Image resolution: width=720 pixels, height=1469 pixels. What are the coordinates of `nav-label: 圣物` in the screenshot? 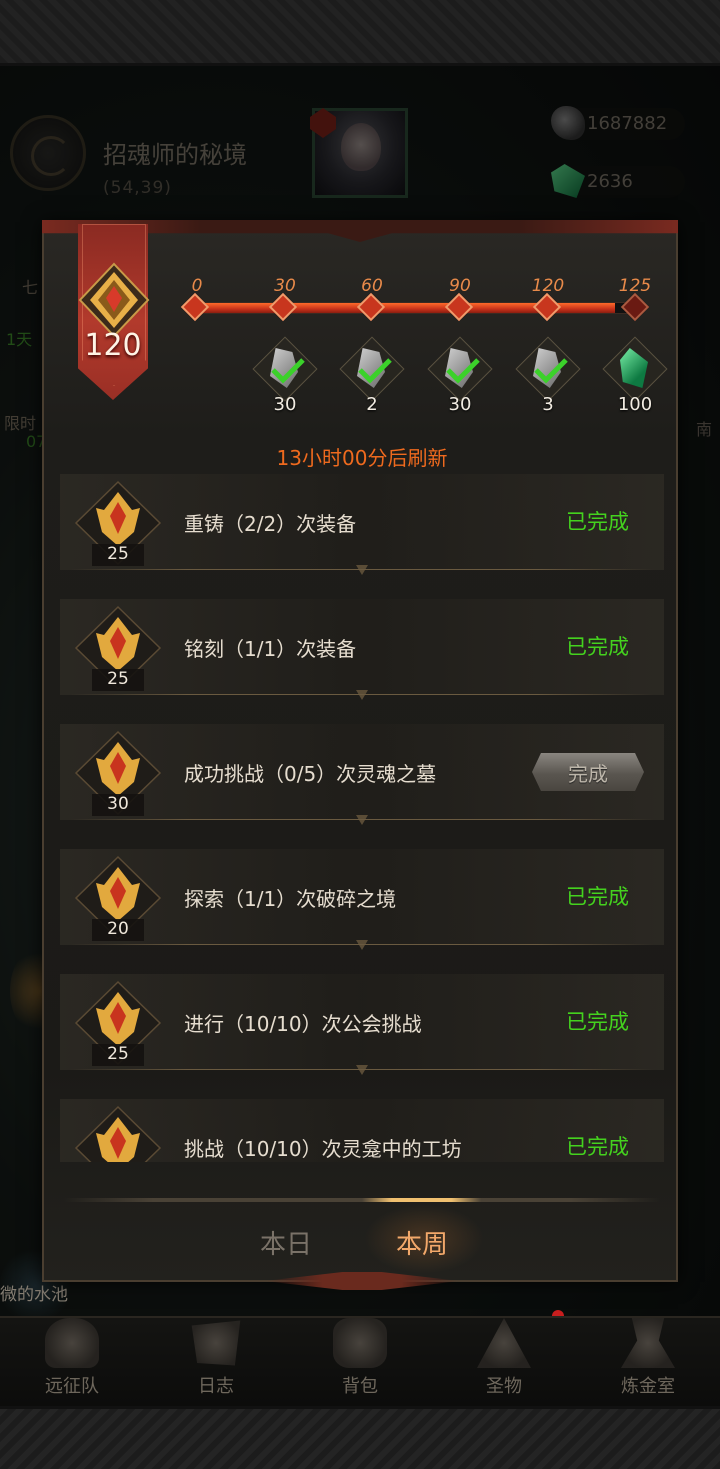 It's located at (504, 1386).